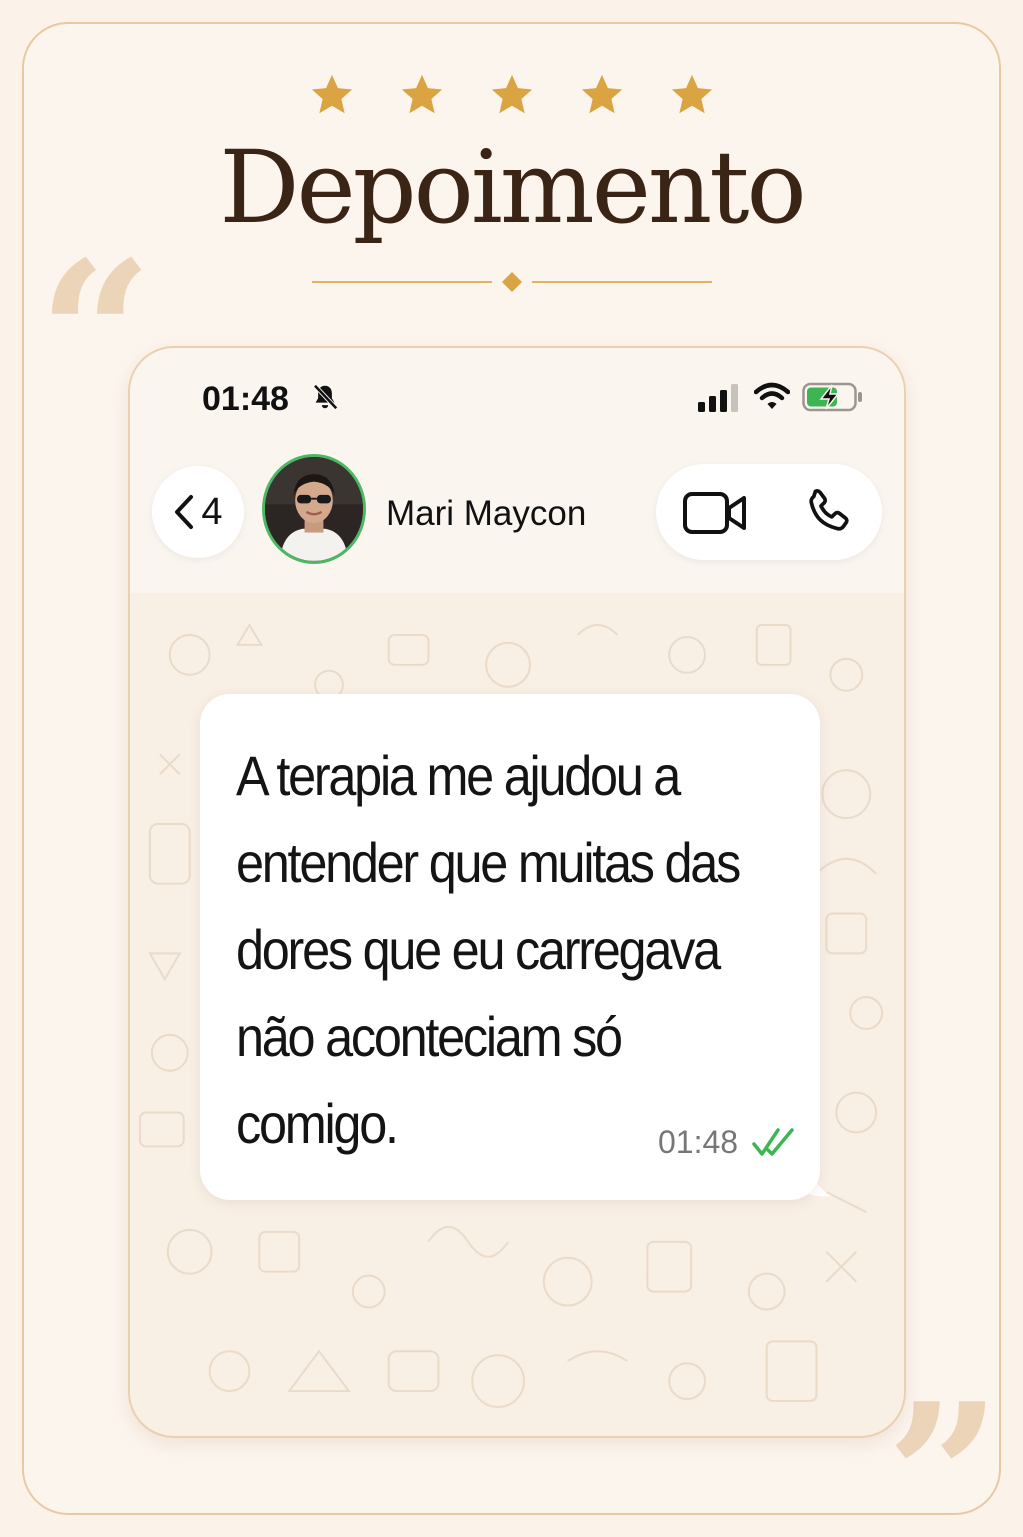 The image size is (1023, 1537). Describe the element at coordinates (325, 397) in the screenshot. I see `bell-muted-icon` at that location.